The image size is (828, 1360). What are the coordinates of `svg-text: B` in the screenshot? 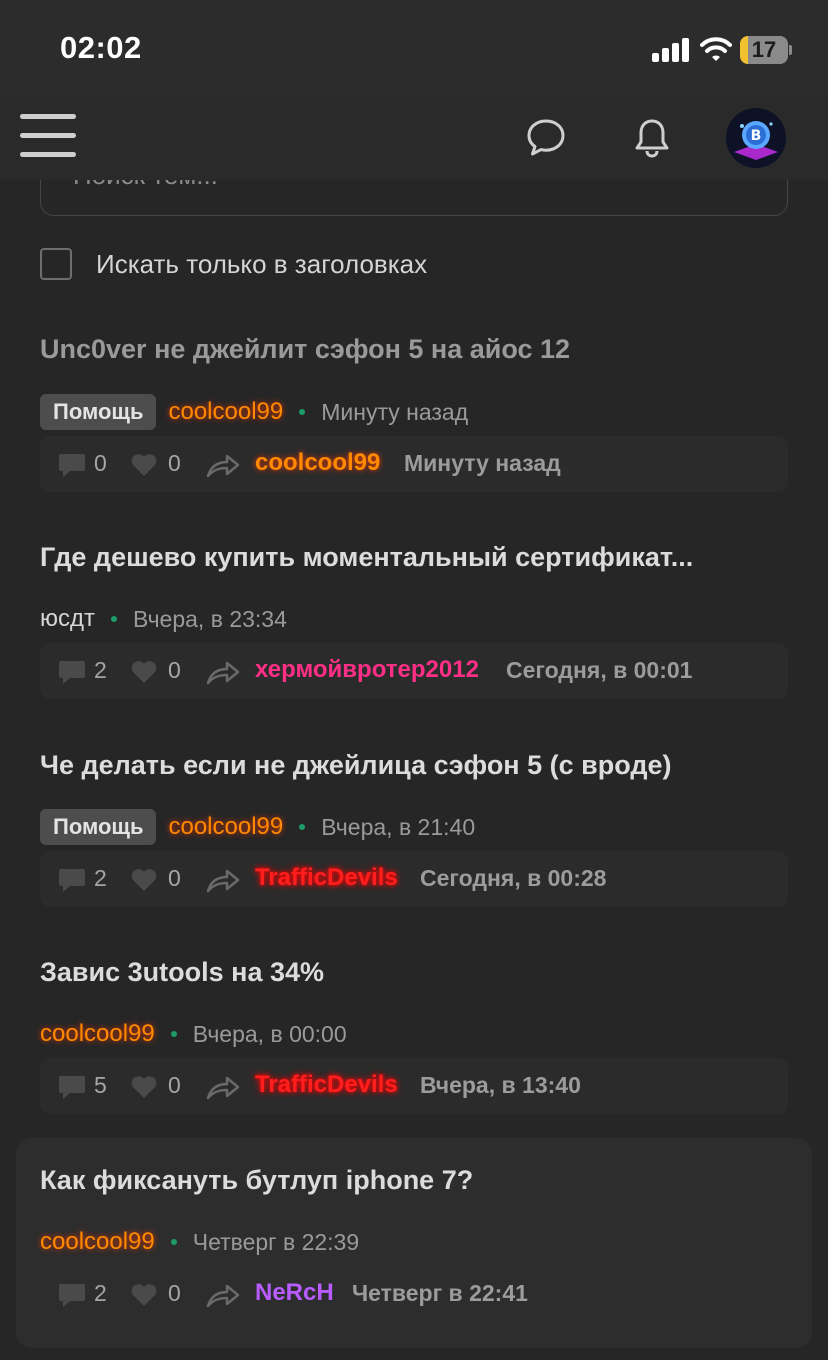 It's located at (756, 136).